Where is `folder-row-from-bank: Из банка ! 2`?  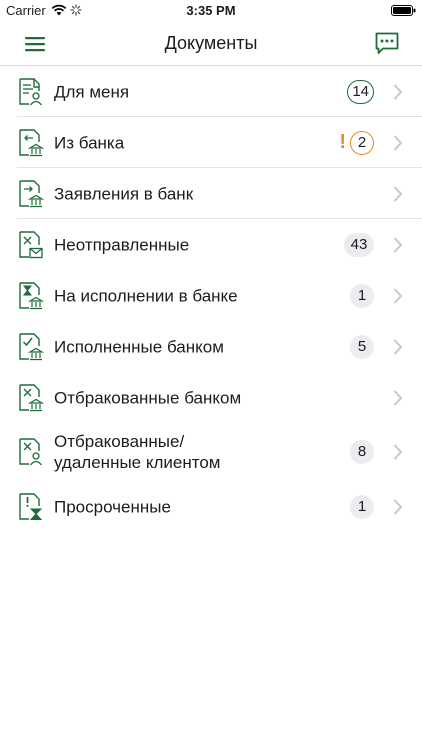 folder-row-from-bank: Из банка ! 2 is located at coordinates (211, 142).